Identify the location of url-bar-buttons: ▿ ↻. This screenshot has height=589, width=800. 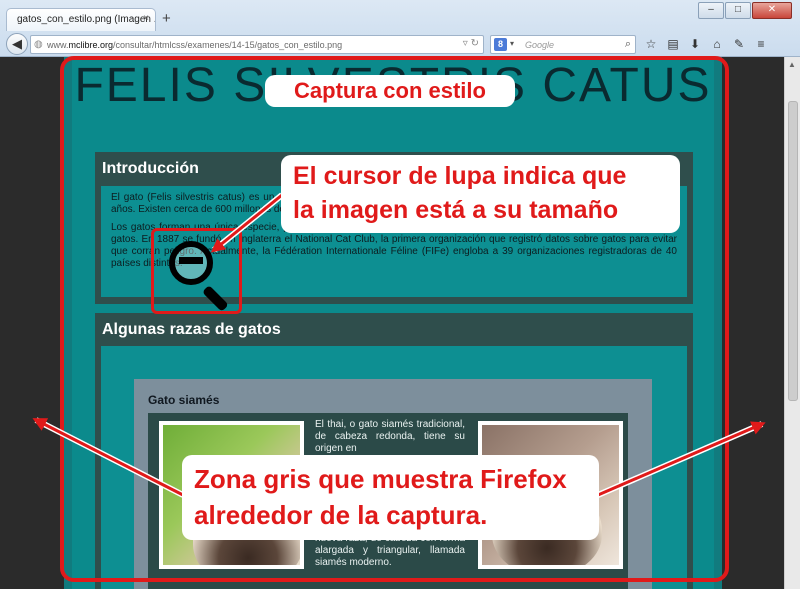
(471, 43).